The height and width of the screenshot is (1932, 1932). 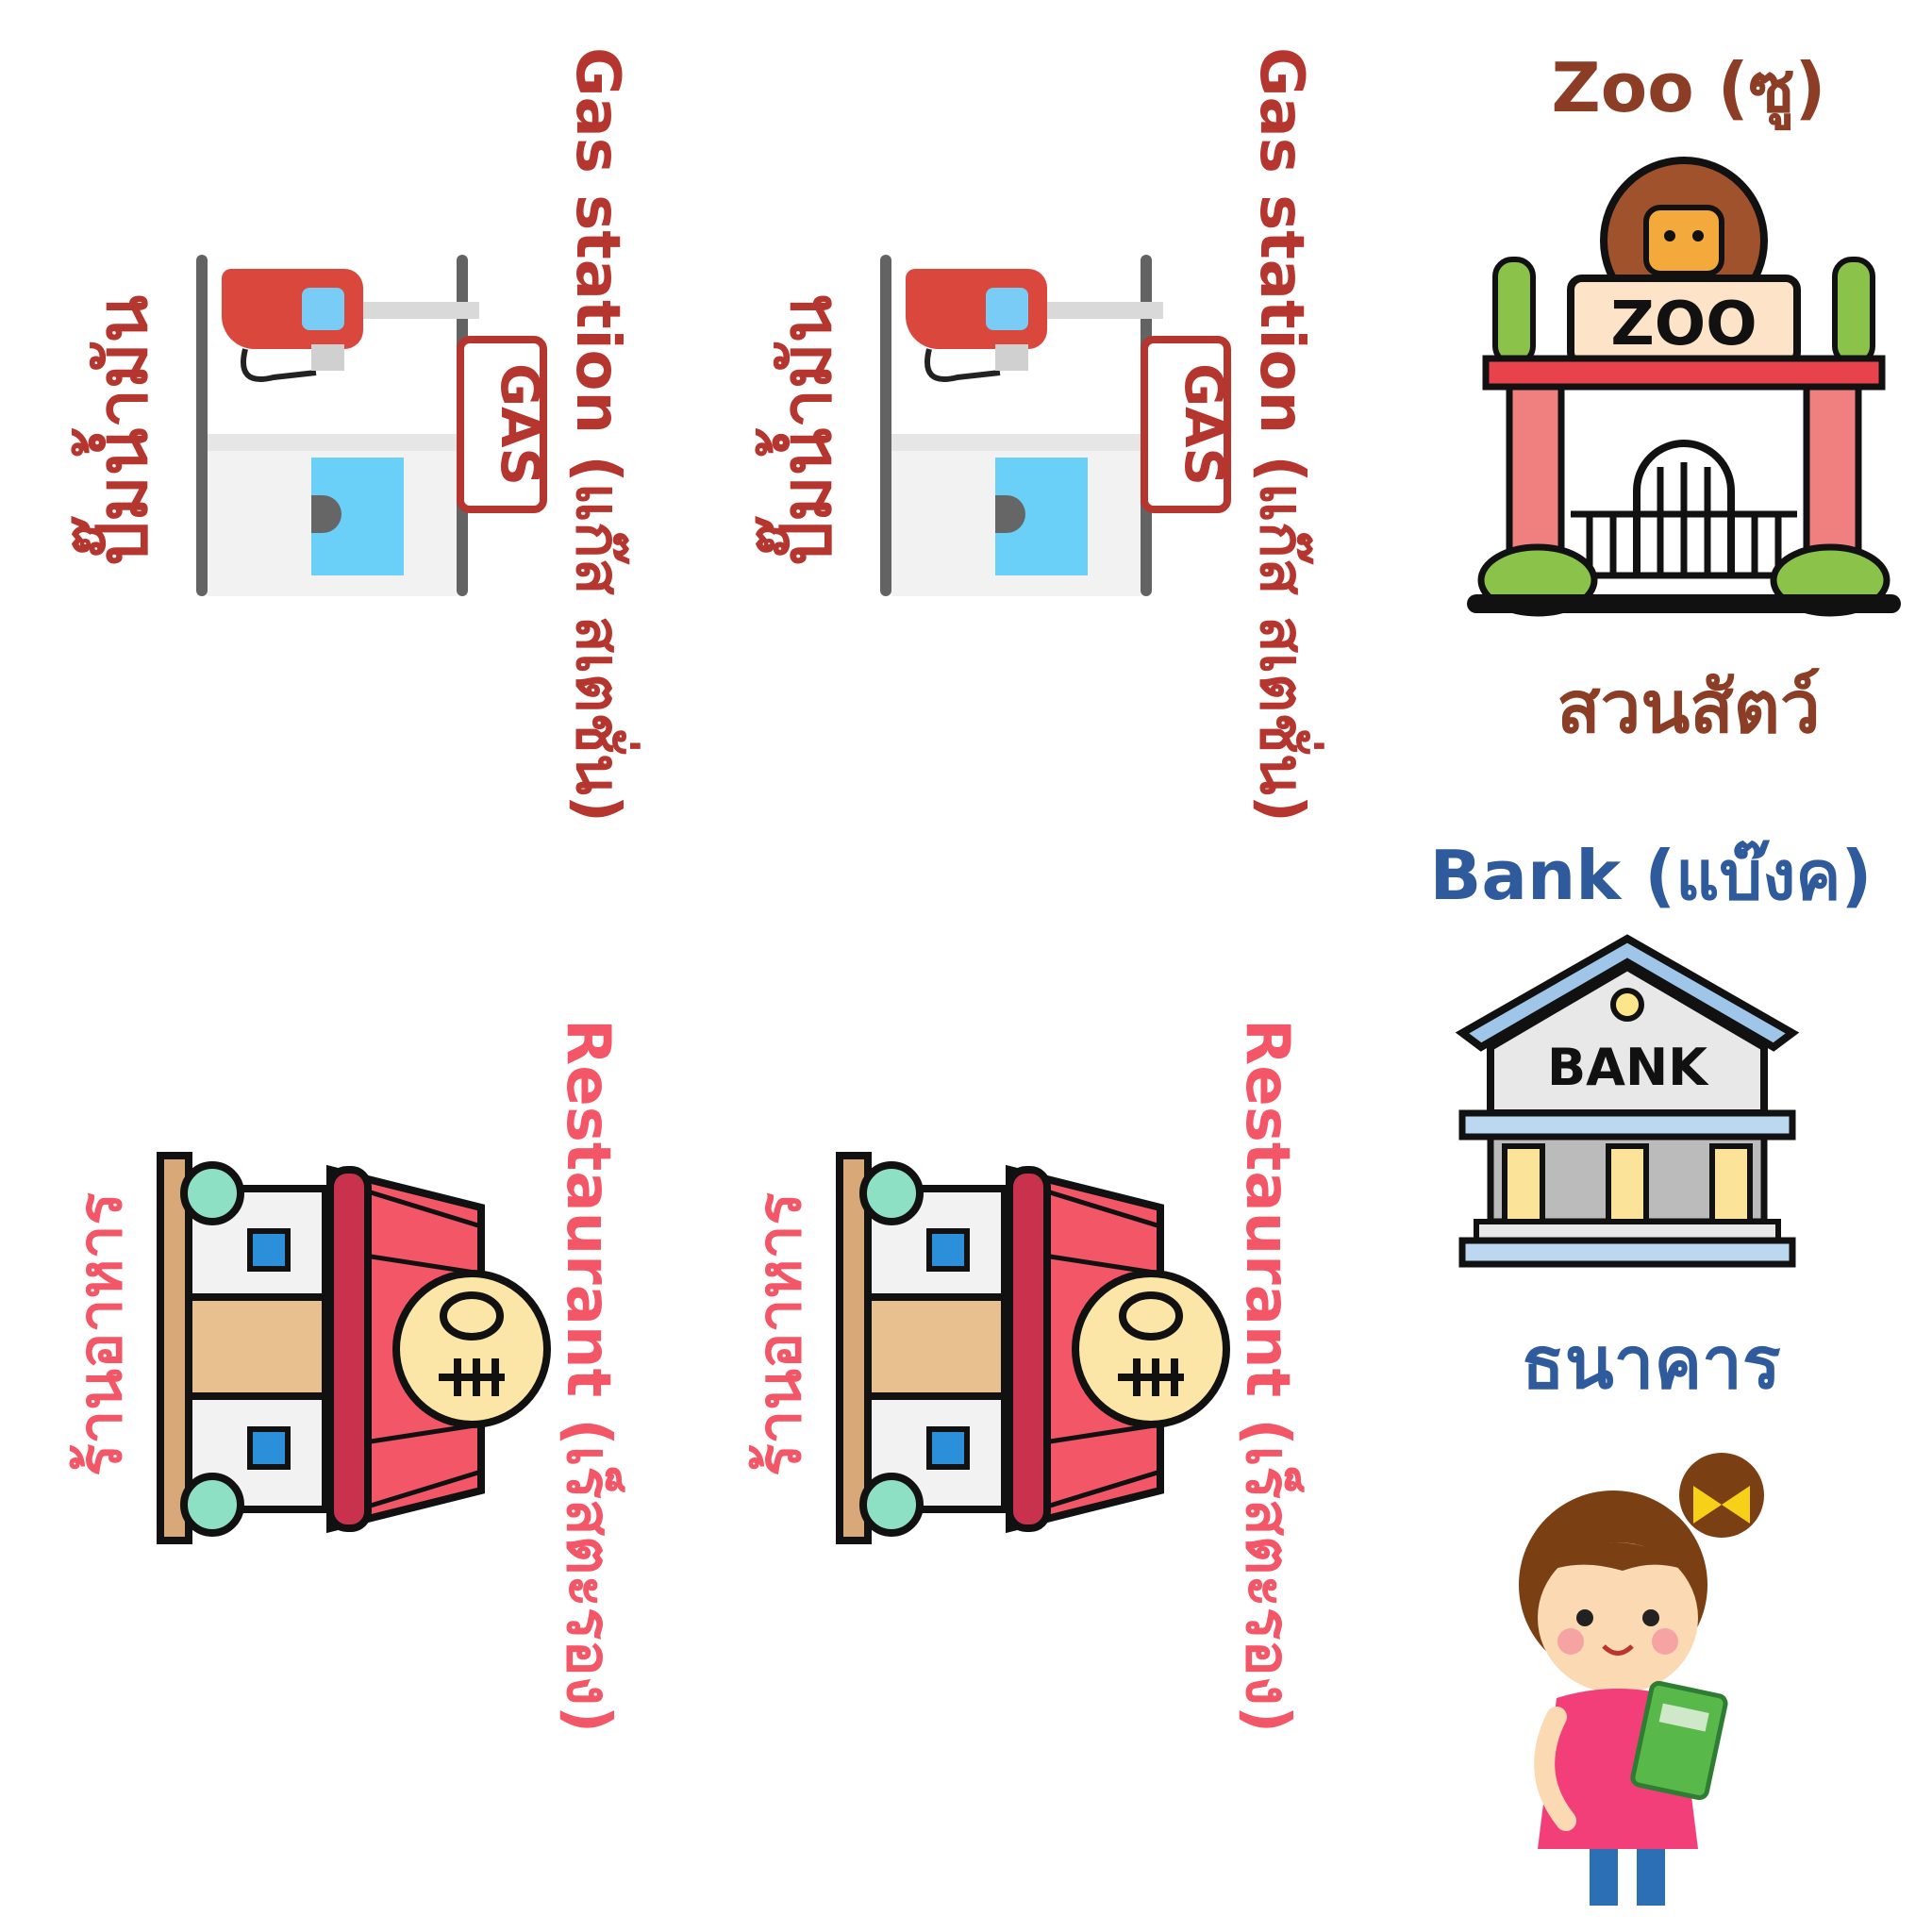 What do you see at coordinates (780, 1334) in the screenshot?
I see `restaurant-thai-2: ร้านอาหาร` at bounding box center [780, 1334].